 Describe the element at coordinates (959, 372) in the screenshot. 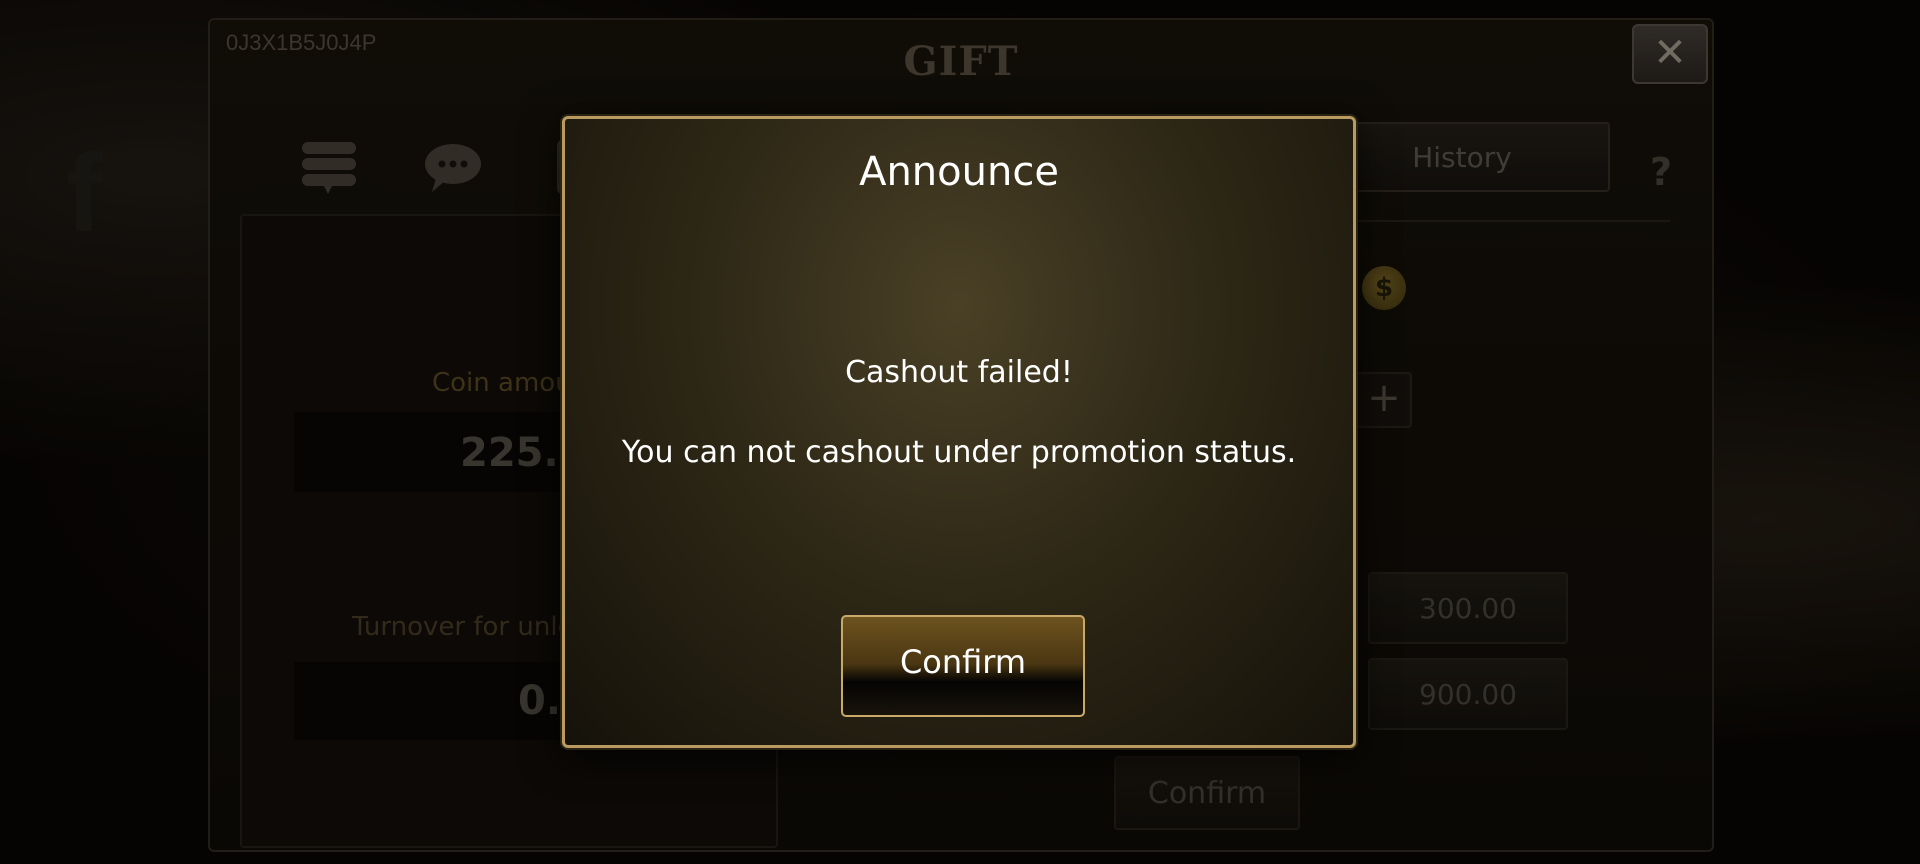

I see `dialog-message-title: Cashout failed!` at that location.